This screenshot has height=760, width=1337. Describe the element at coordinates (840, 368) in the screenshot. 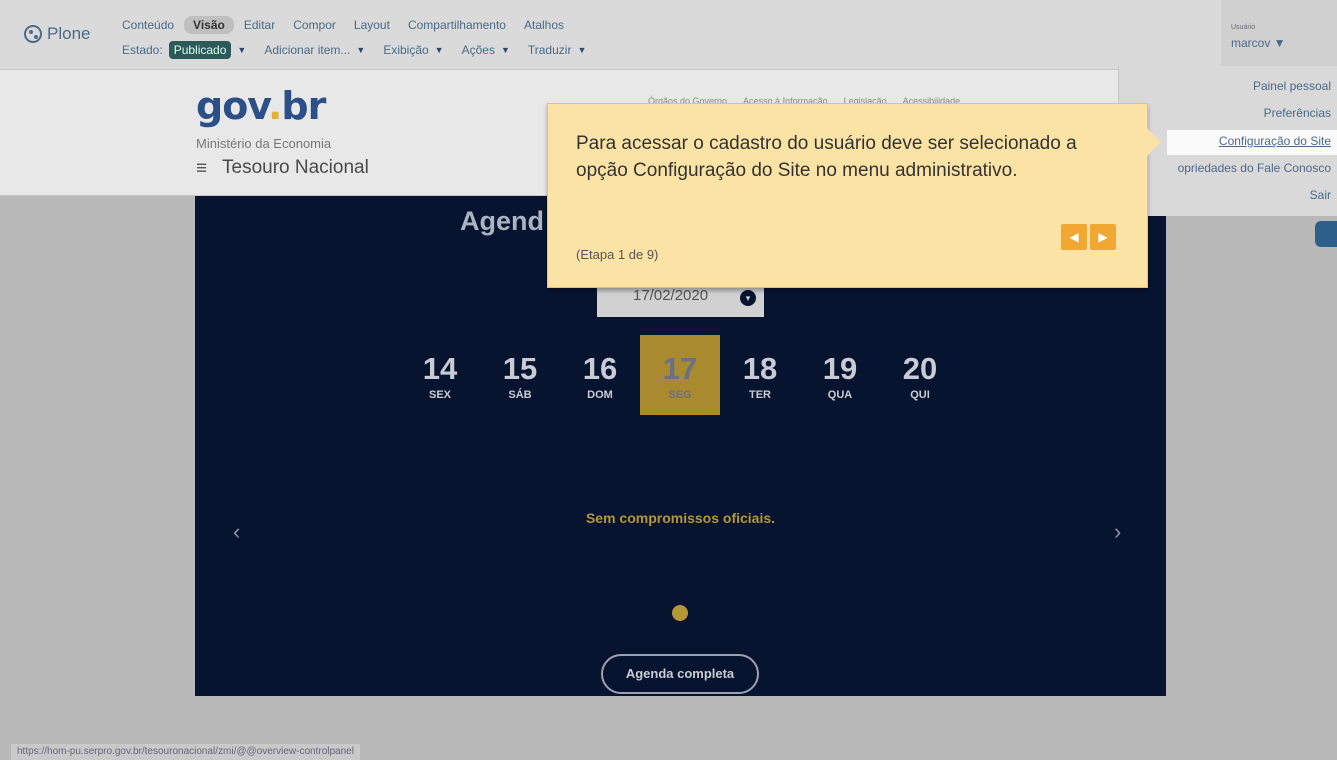

I see `day-number: 19` at that location.